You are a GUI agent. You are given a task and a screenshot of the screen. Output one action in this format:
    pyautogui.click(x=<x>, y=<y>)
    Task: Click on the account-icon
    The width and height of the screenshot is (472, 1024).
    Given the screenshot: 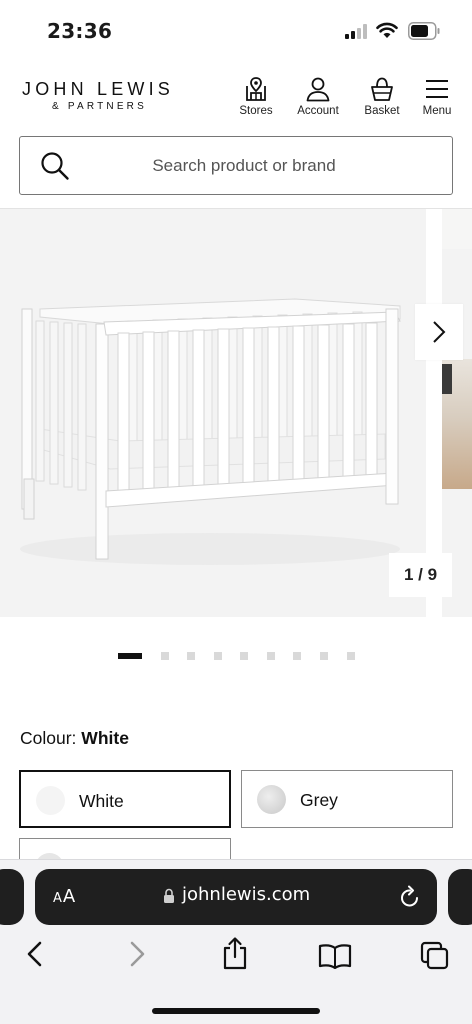 What is the action you would take?
    pyautogui.click(x=318, y=89)
    